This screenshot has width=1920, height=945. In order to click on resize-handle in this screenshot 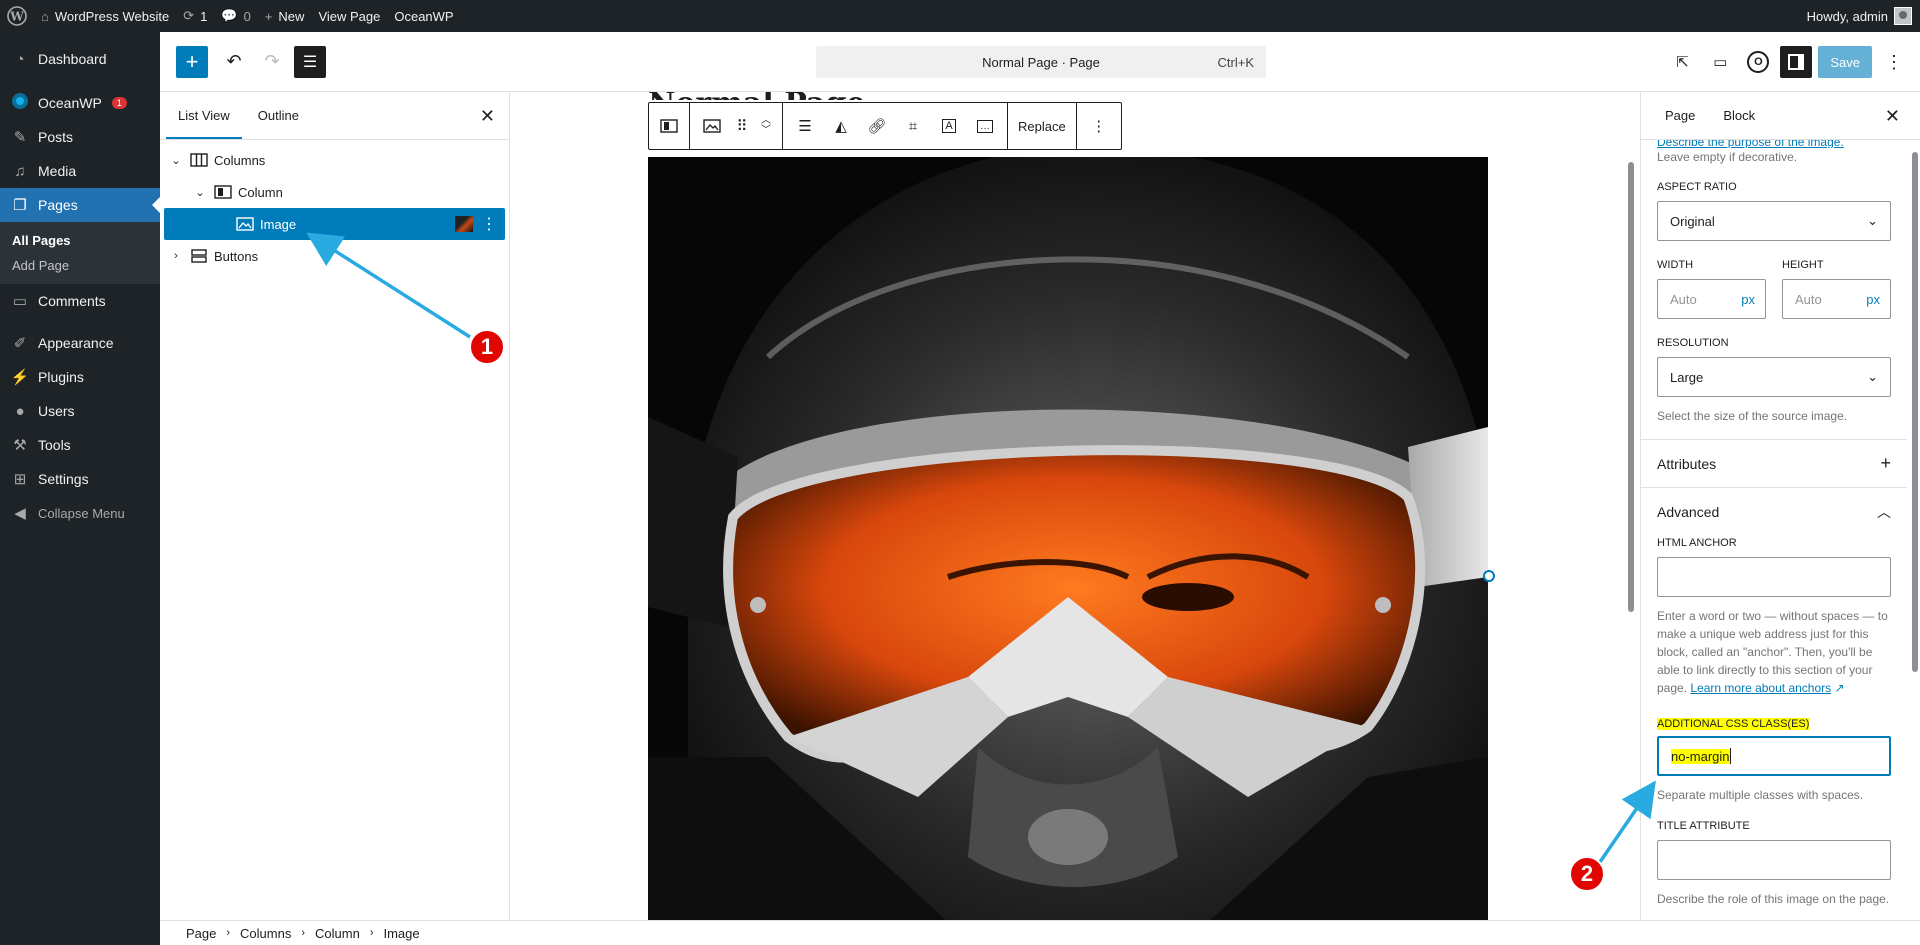, I will do `click(1489, 576)`.